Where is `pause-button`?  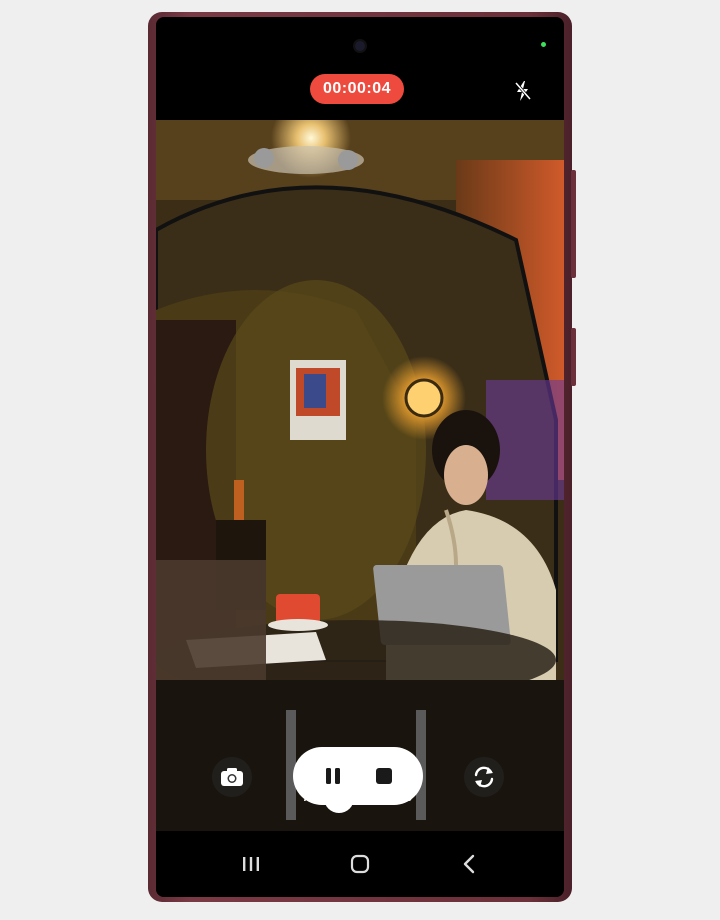
pause-button is located at coordinates (333, 776).